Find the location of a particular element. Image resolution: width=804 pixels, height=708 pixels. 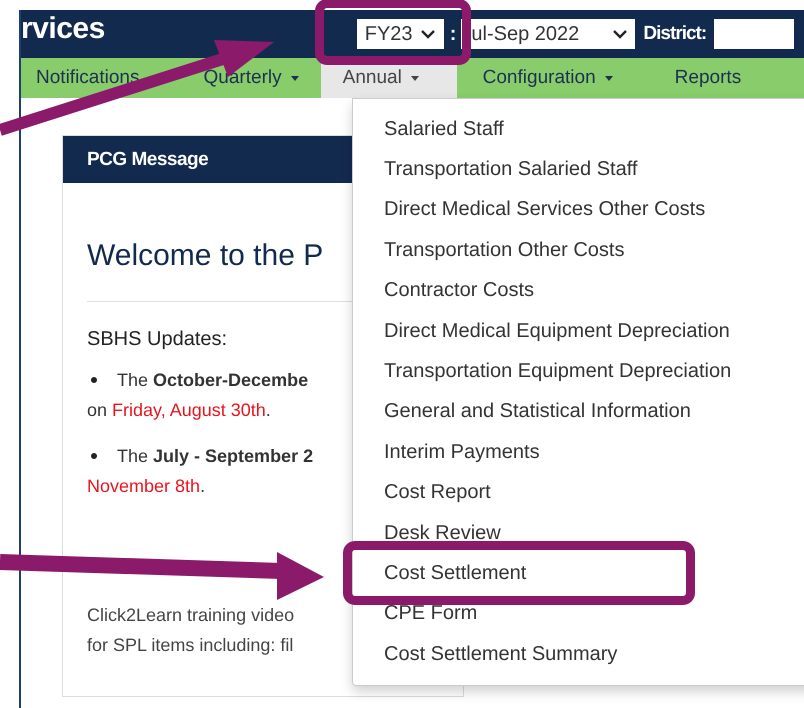

menu-item: Interim Payments is located at coordinates (578, 452).